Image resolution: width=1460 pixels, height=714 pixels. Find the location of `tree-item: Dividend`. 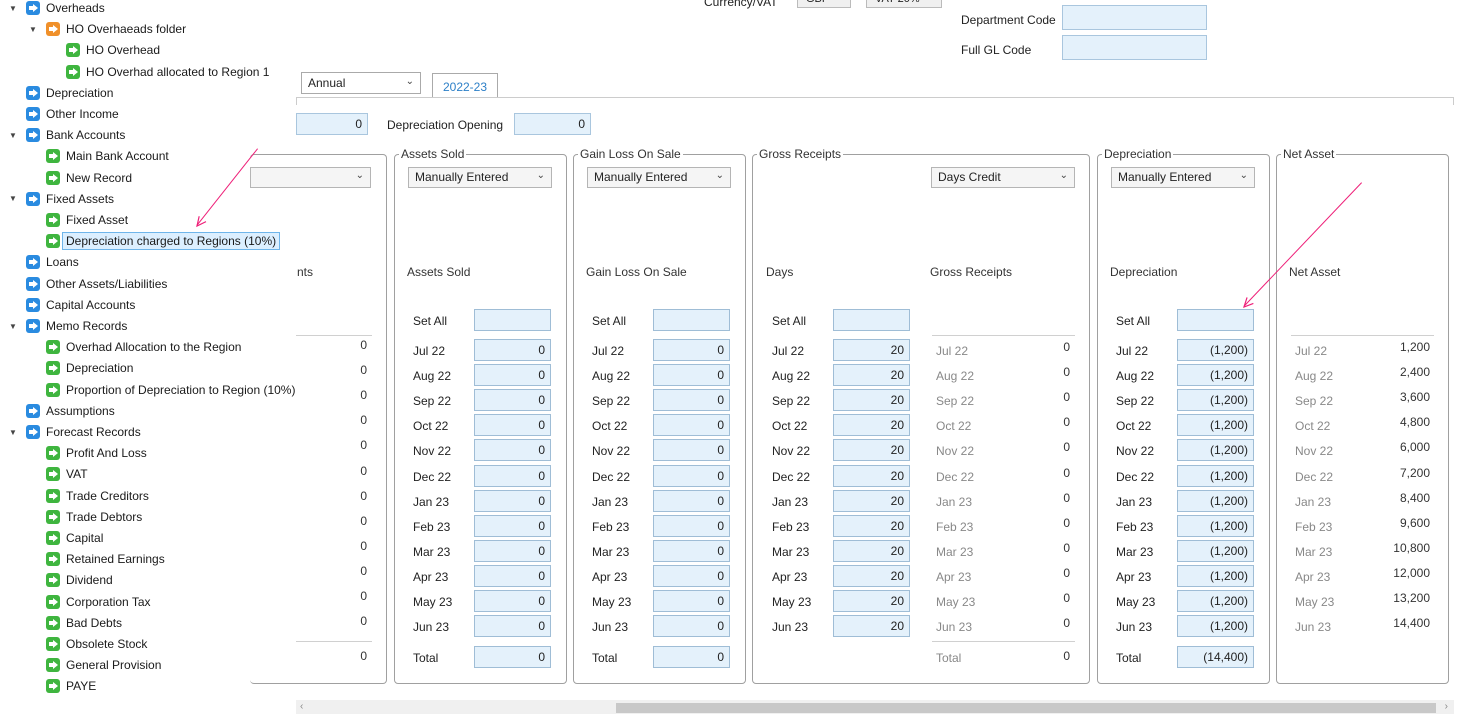

tree-item: Dividend is located at coordinates (69, 580).